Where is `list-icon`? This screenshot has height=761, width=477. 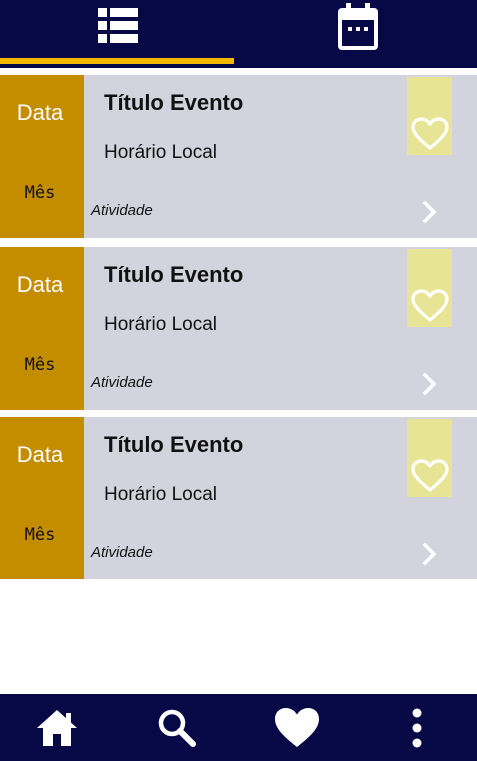
list-icon is located at coordinates (118, 28).